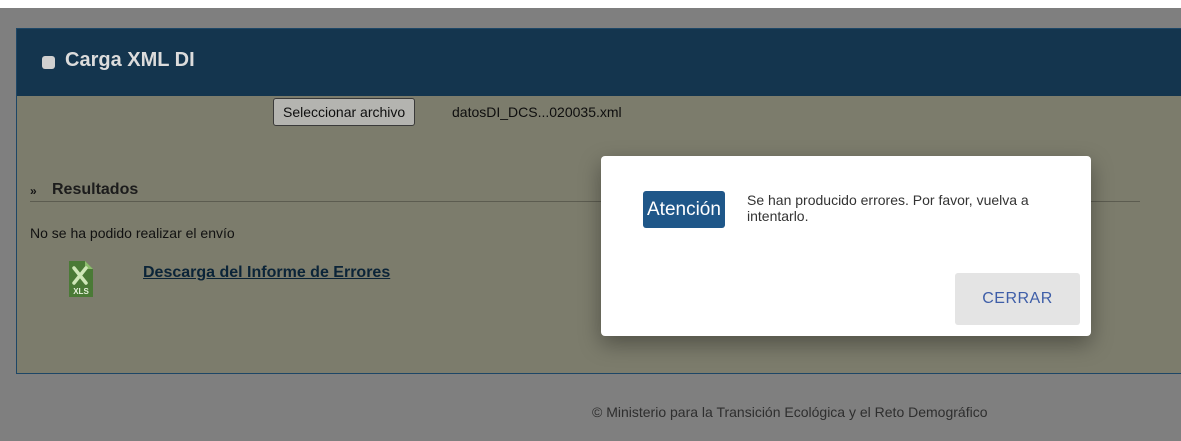  What do you see at coordinates (590, 4) in the screenshot?
I see `top-strip` at bounding box center [590, 4].